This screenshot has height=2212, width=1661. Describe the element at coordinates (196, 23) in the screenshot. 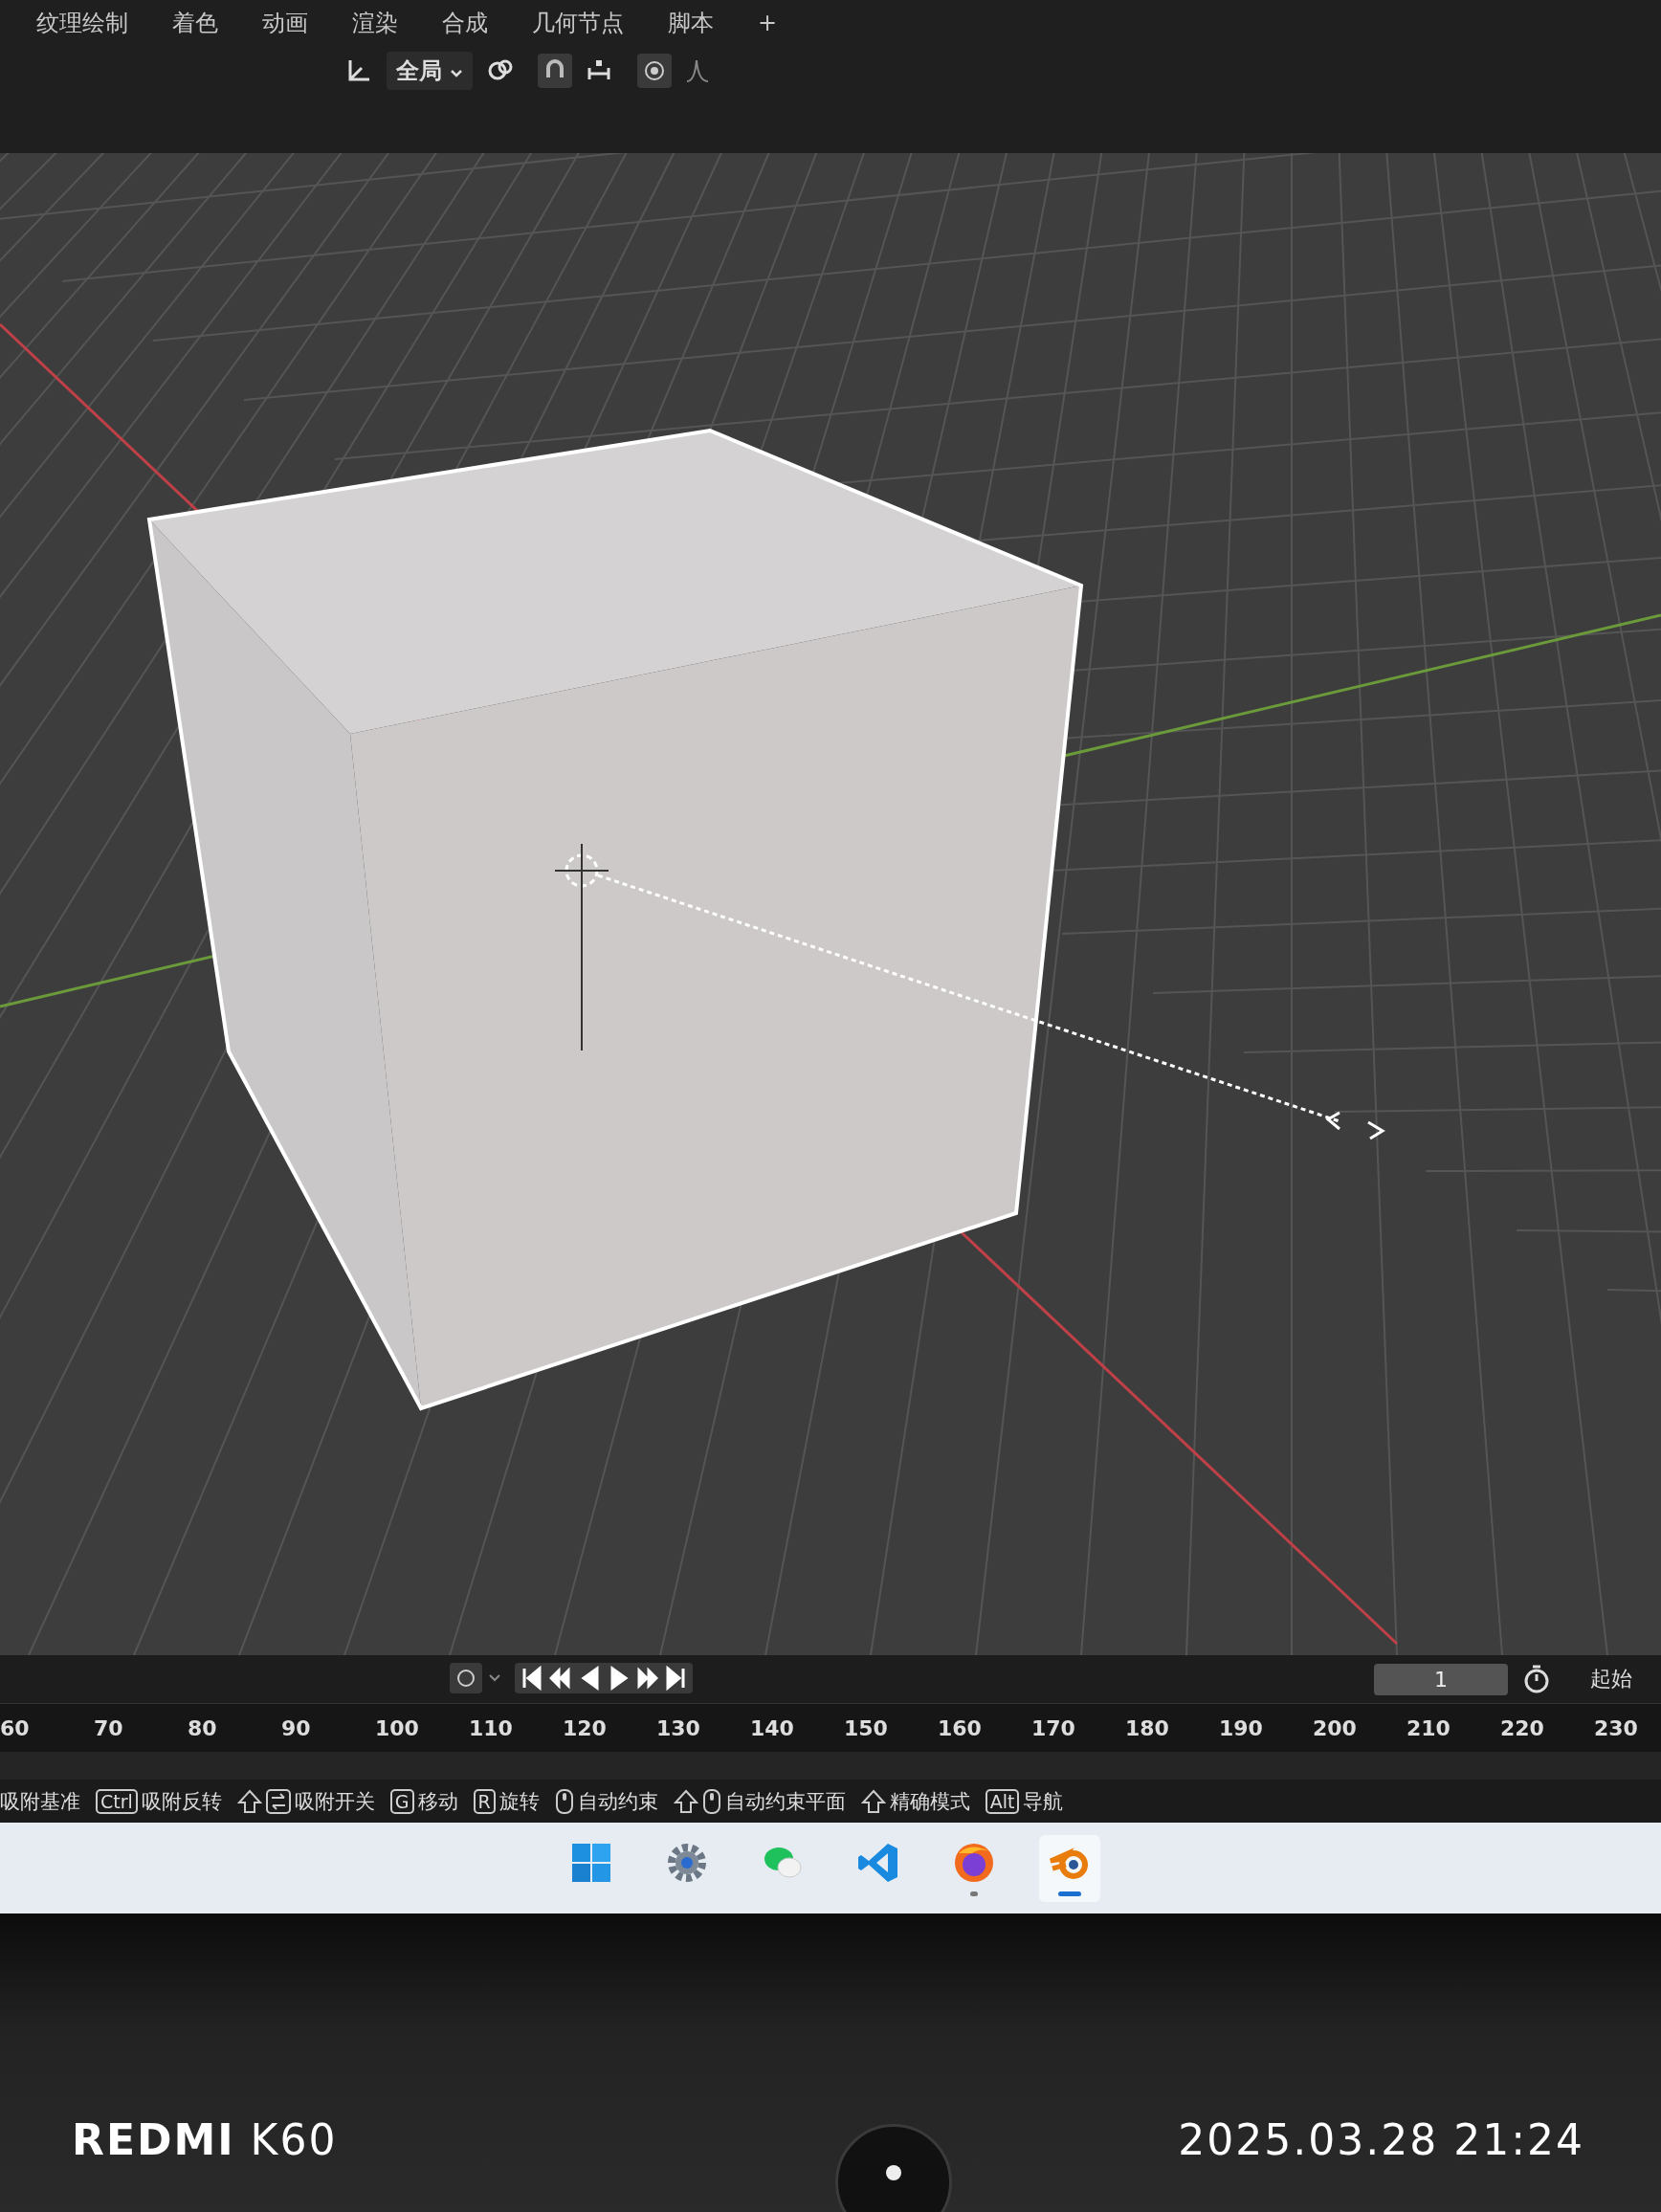

I see `workspace-tab: 着色` at that location.